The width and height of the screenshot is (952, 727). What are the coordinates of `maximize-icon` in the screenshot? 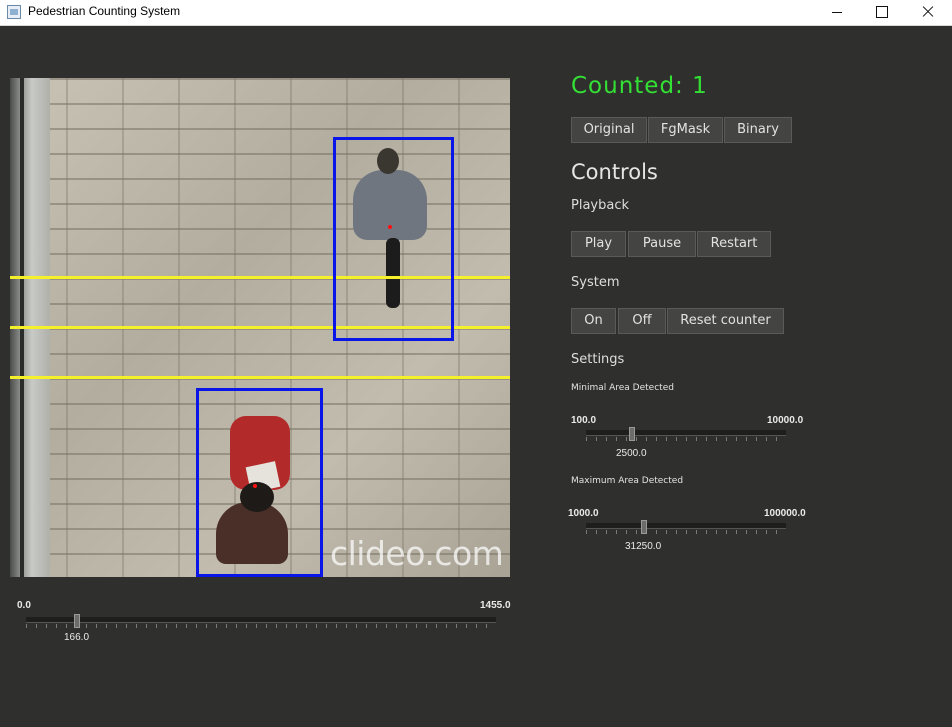 It's located at (881, 13).